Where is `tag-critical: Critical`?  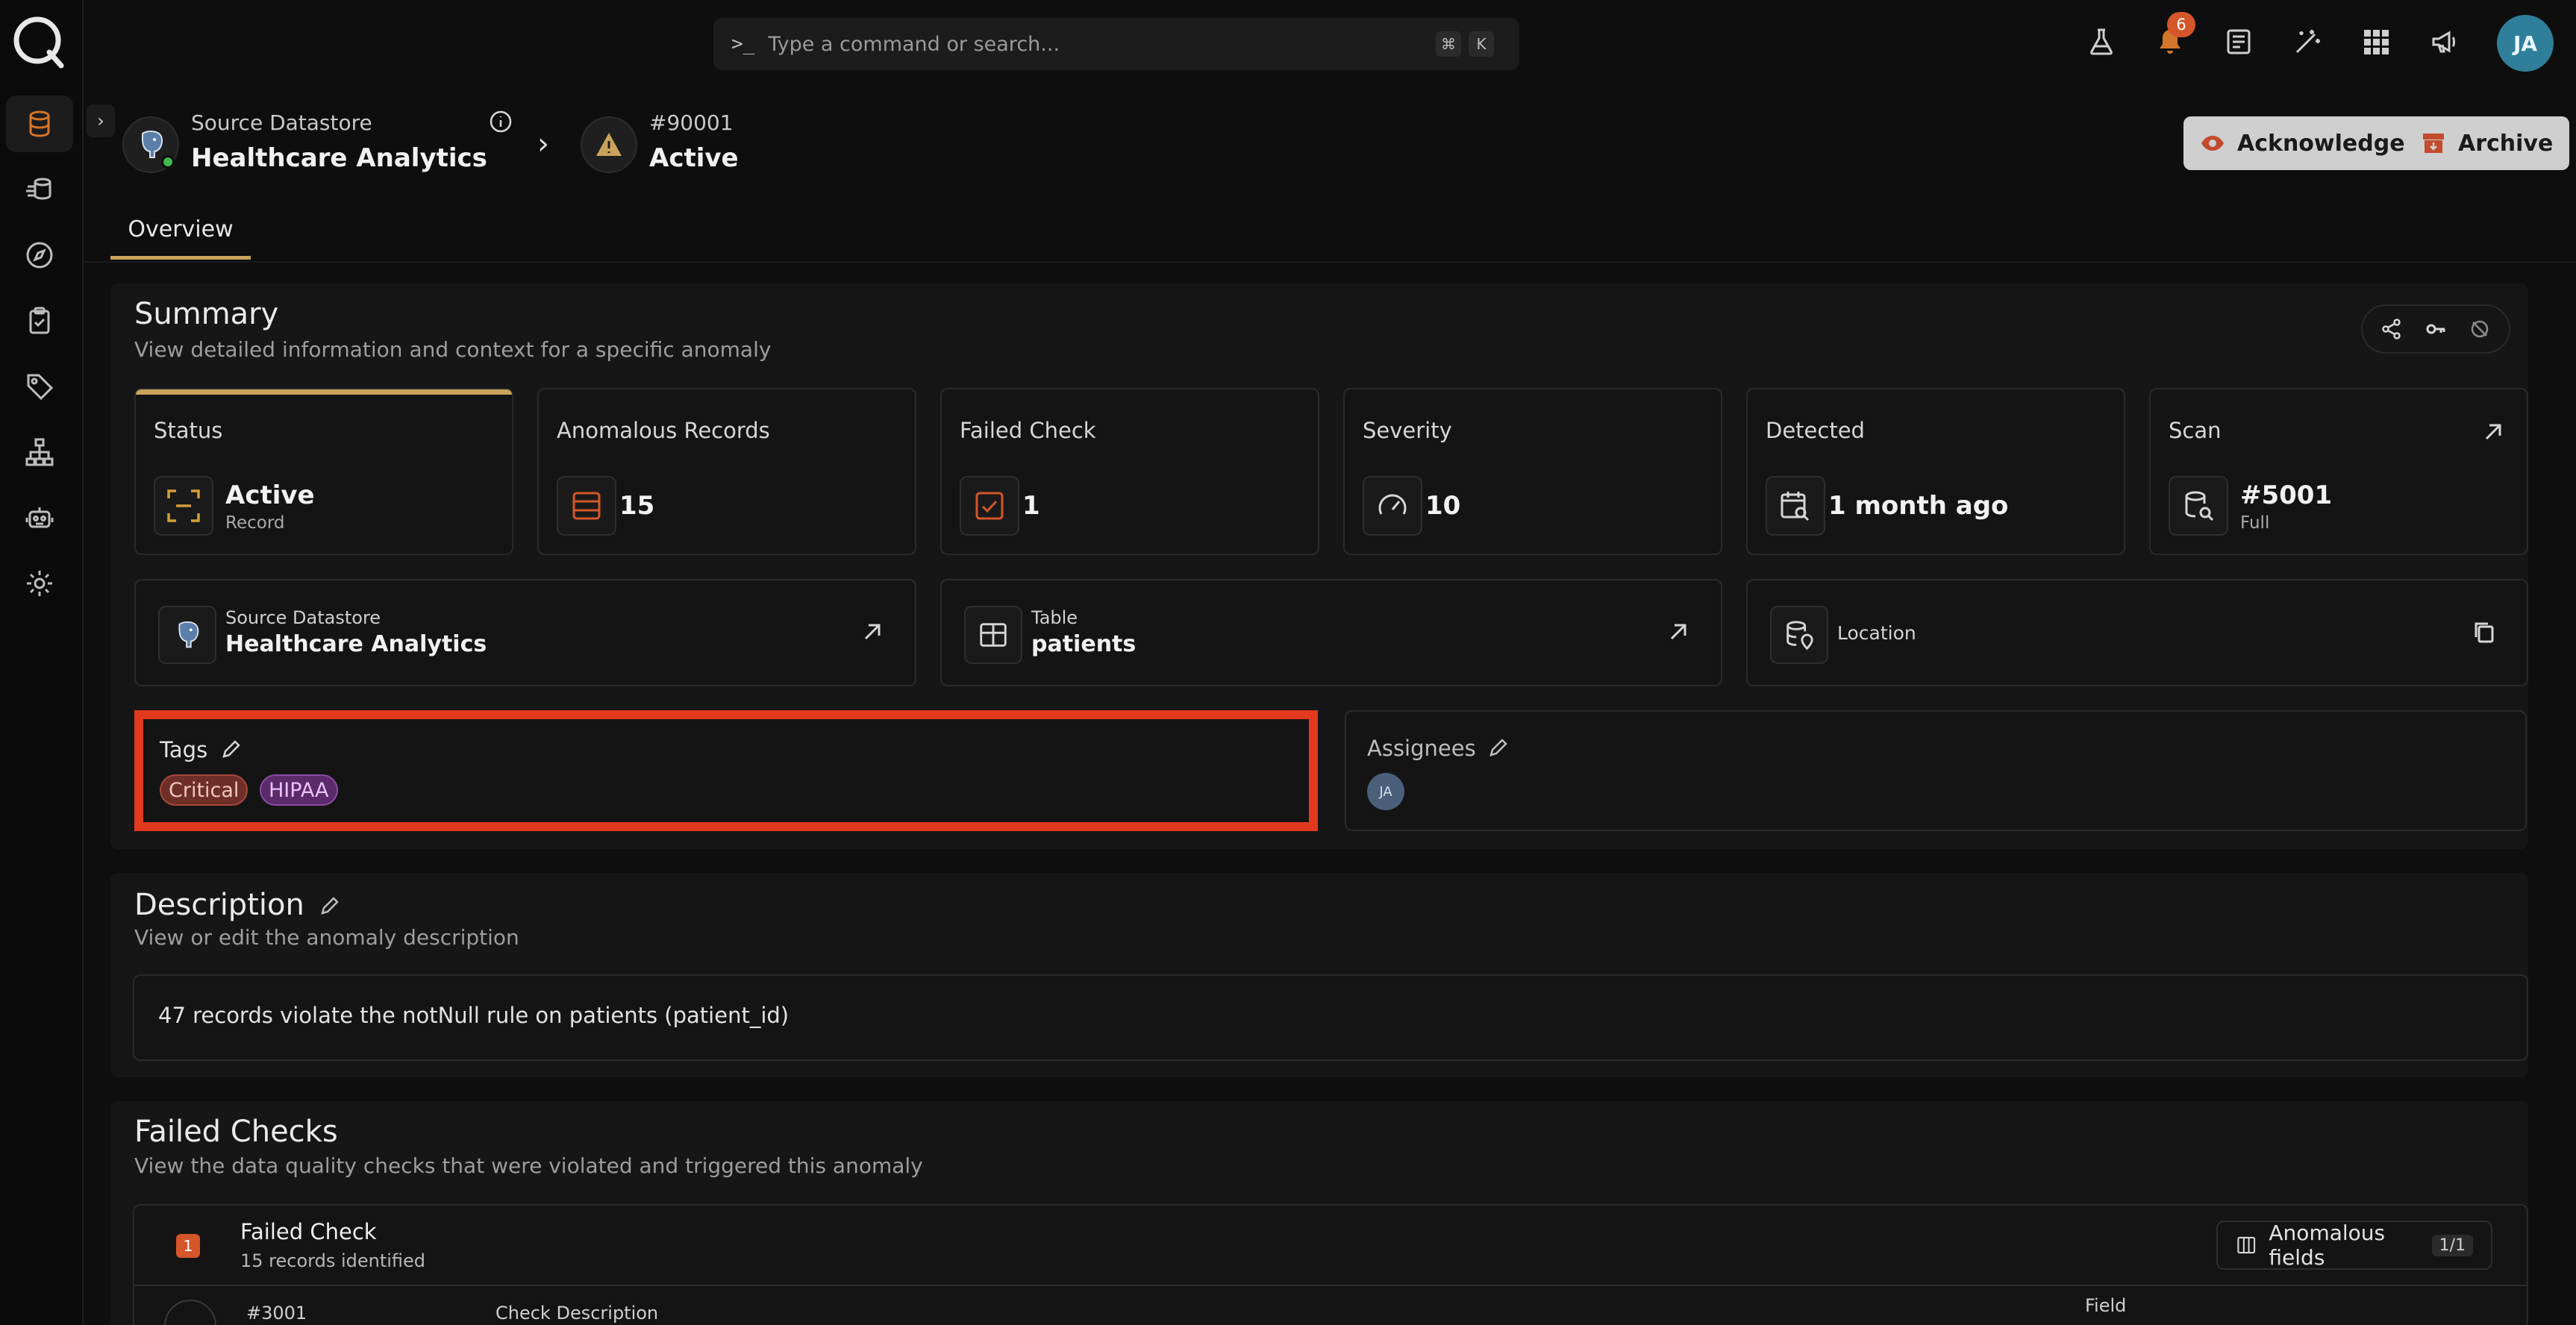 tag-critical: Critical is located at coordinates (204, 790).